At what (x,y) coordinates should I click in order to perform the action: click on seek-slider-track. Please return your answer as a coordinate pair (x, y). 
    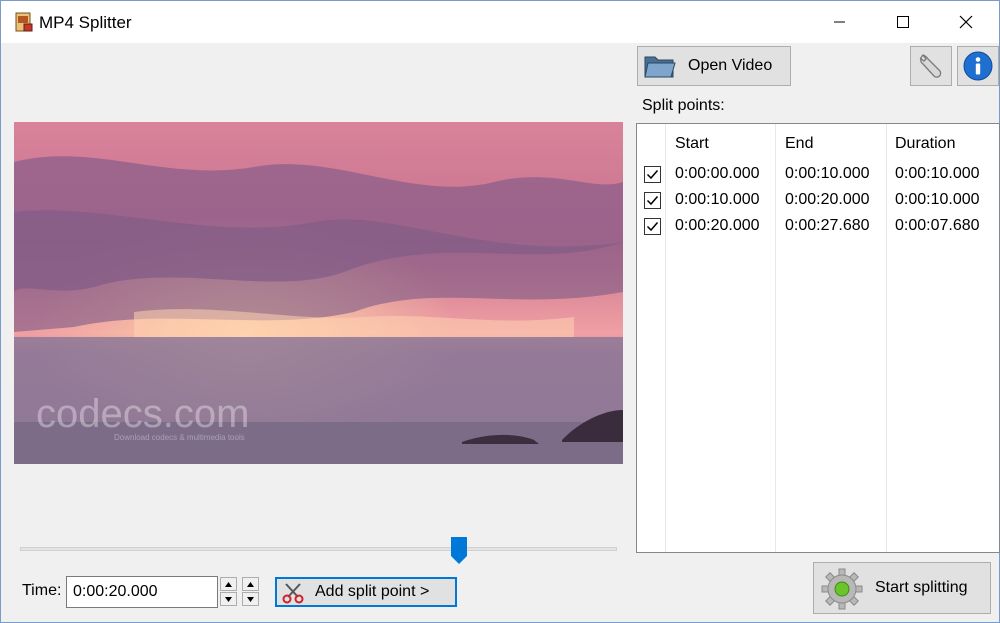
    Looking at the image, I should click on (318, 549).